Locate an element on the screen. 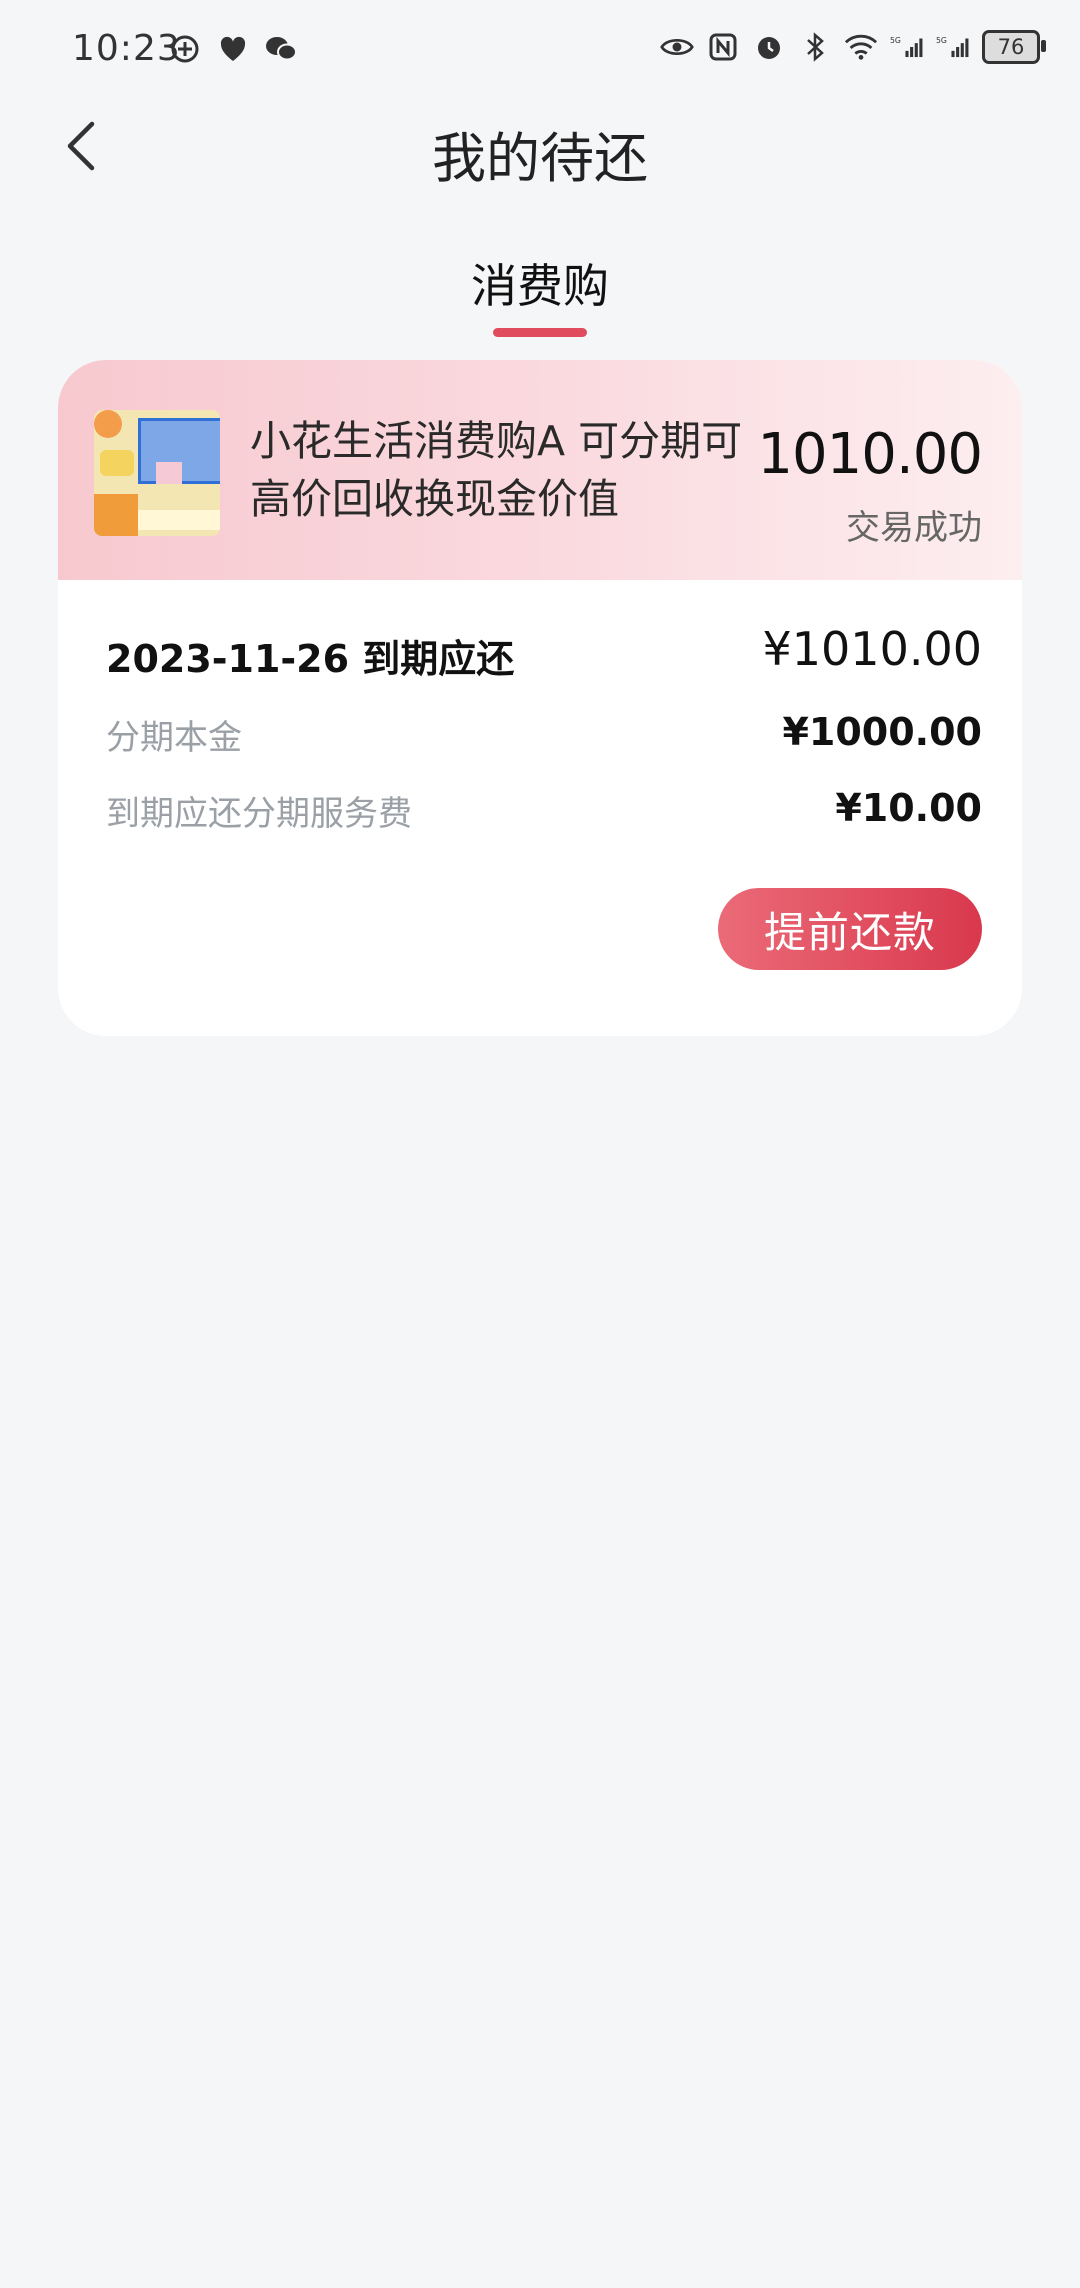  nfc-icon is located at coordinates (723, 47).